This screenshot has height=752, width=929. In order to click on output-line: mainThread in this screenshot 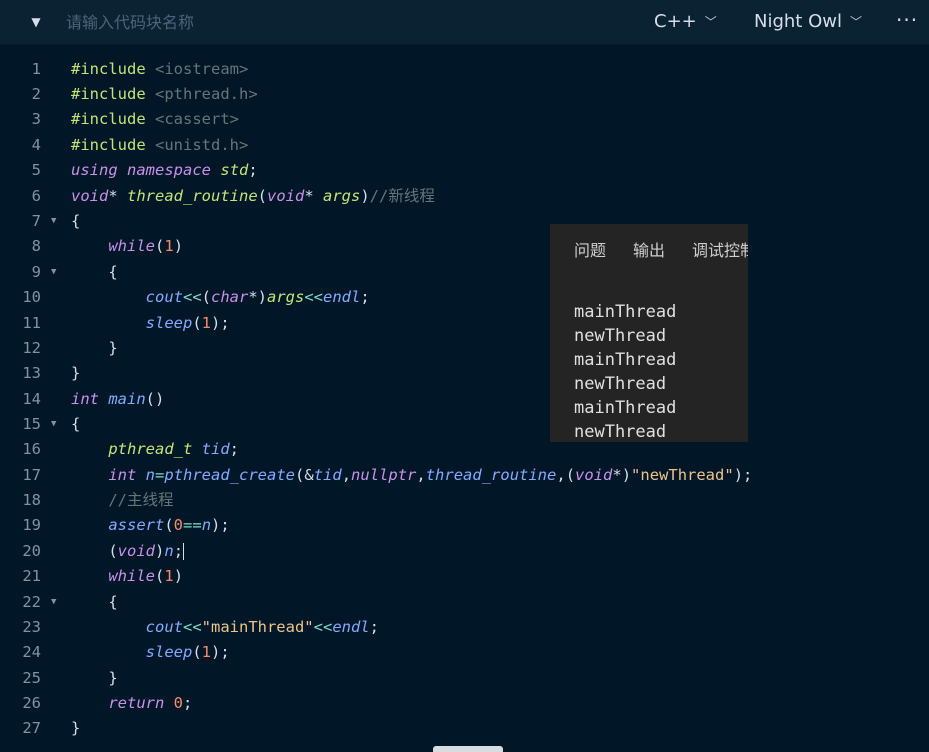, I will do `click(625, 360)`.